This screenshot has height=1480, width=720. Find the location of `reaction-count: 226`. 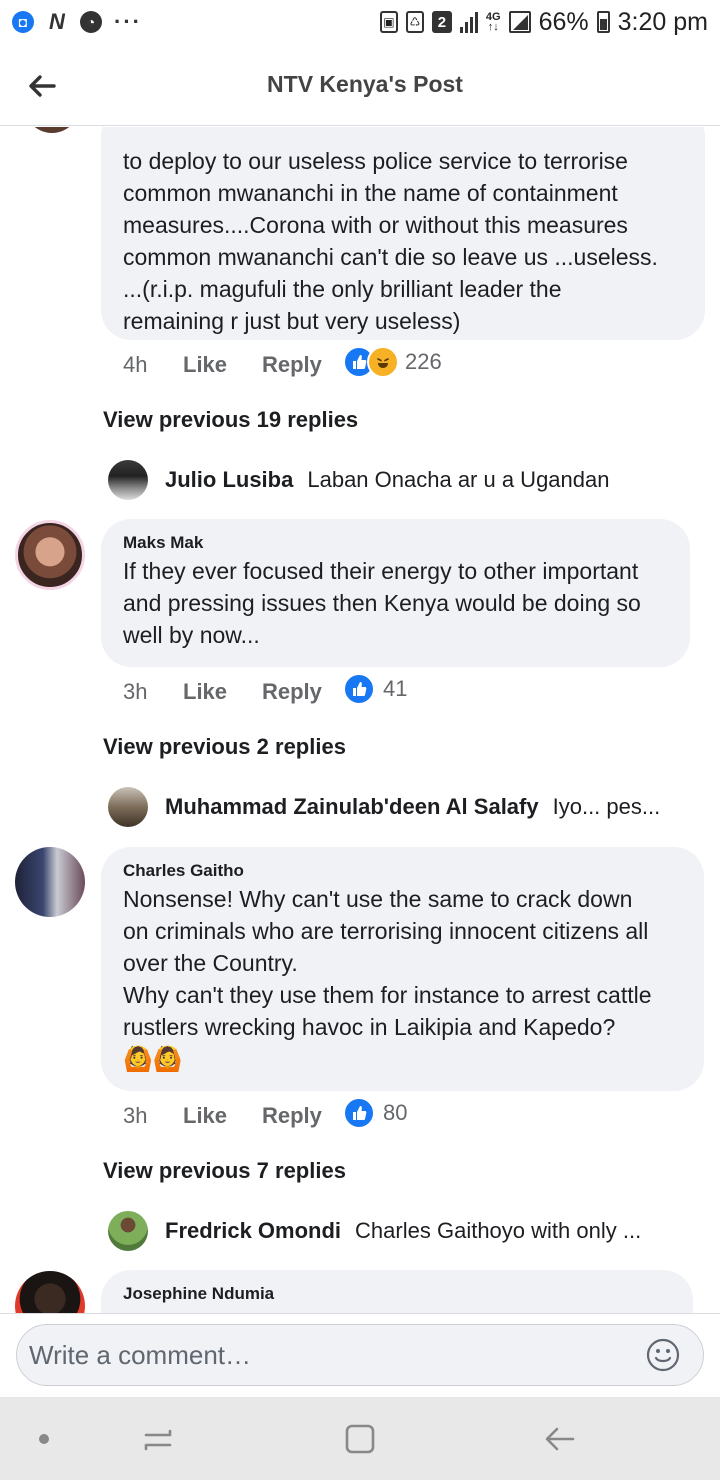

reaction-count: 226 is located at coordinates (423, 361).